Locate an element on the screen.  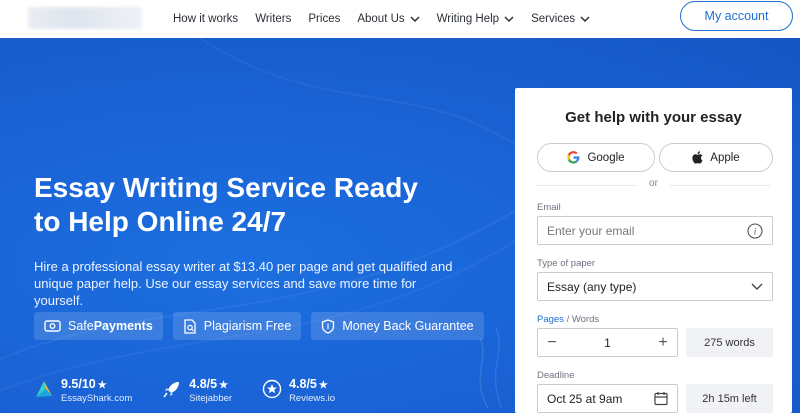
or-divider: or is located at coordinates (653, 183).